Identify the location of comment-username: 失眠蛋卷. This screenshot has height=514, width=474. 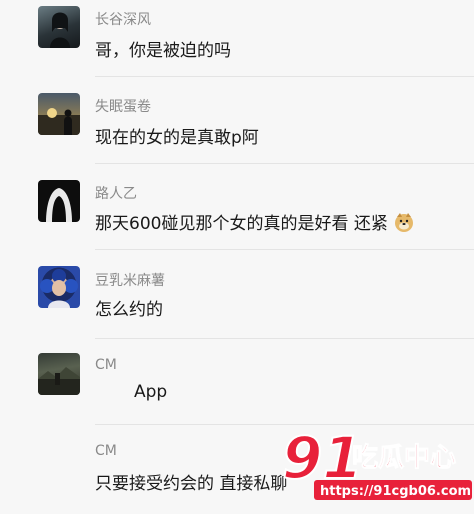
(123, 106).